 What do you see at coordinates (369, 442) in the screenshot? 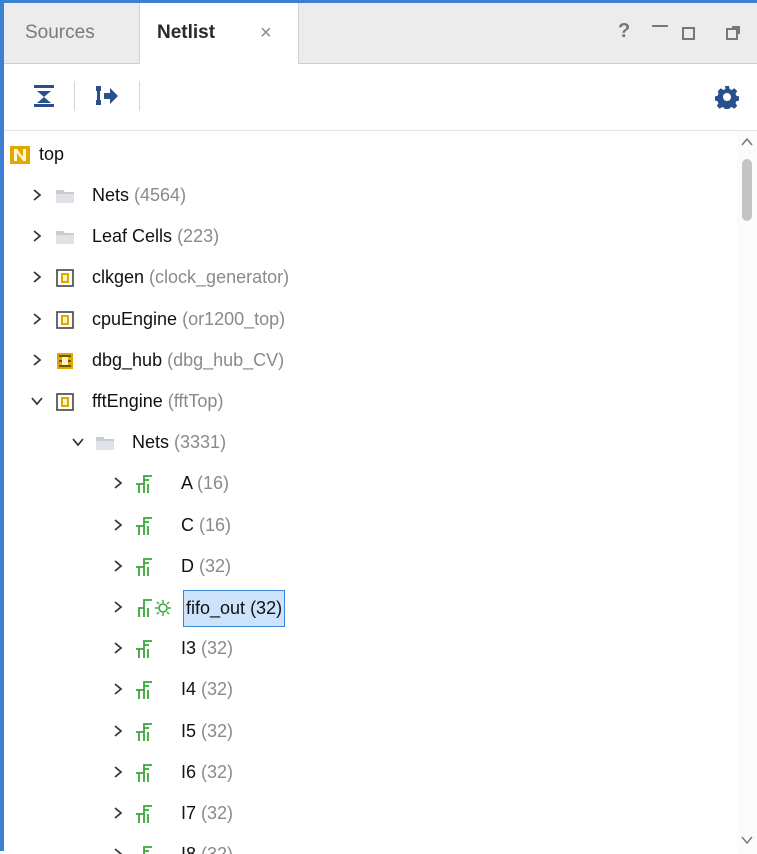
I see `tree-row: Nets (3331)` at bounding box center [369, 442].